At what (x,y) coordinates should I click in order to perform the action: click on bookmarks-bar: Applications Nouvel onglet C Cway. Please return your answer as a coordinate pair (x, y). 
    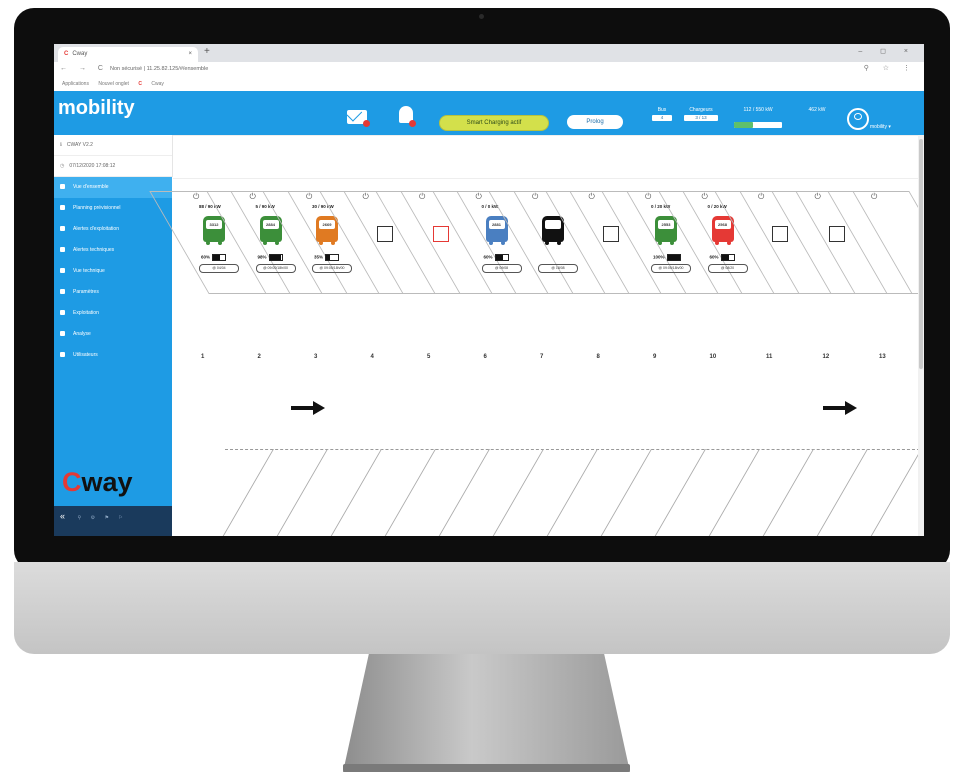
    Looking at the image, I should click on (489, 85).